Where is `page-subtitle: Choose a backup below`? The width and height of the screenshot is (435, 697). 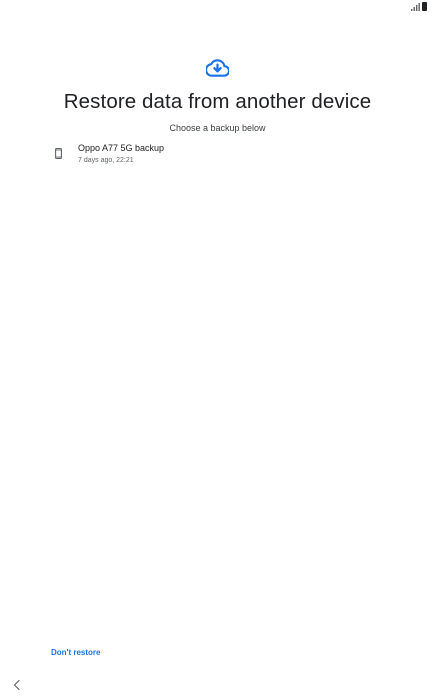 page-subtitle: Choose a backup below is located at coordinates (217, 128).